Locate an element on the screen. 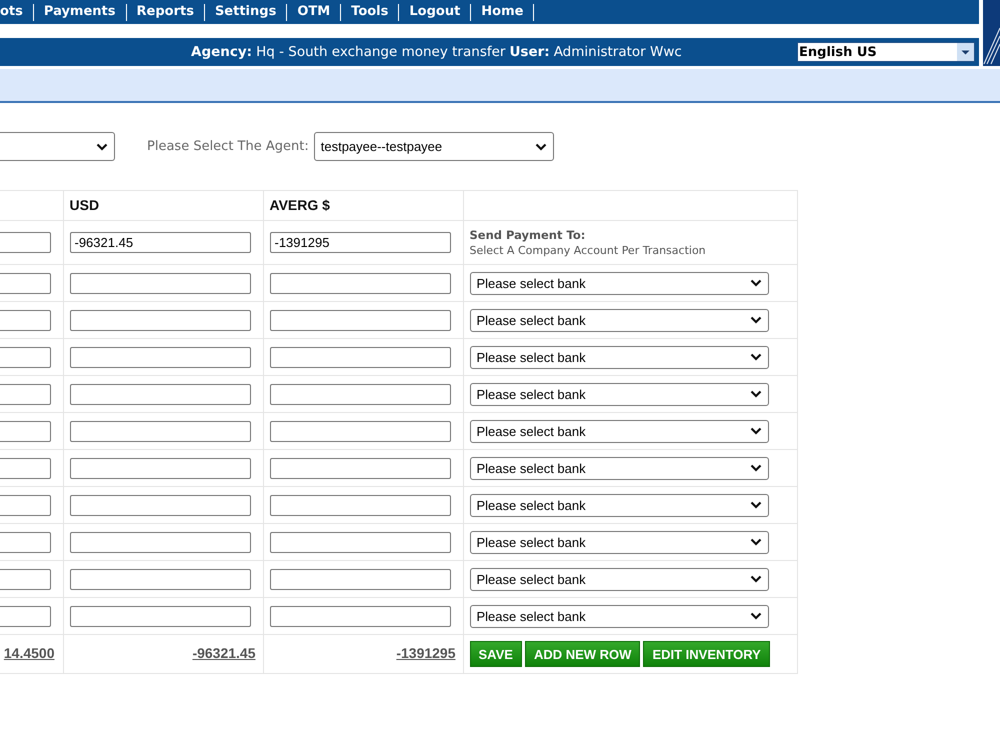  nav-link: Tools is located at coordinates (369, 12).